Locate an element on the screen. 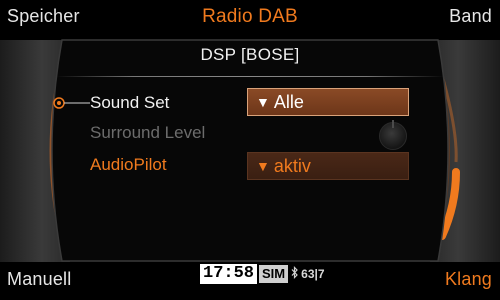 Image resolution: width=500 pixels, height=300 pixels. sound-set-label: Sound Set is located at coordinates (129, 103).